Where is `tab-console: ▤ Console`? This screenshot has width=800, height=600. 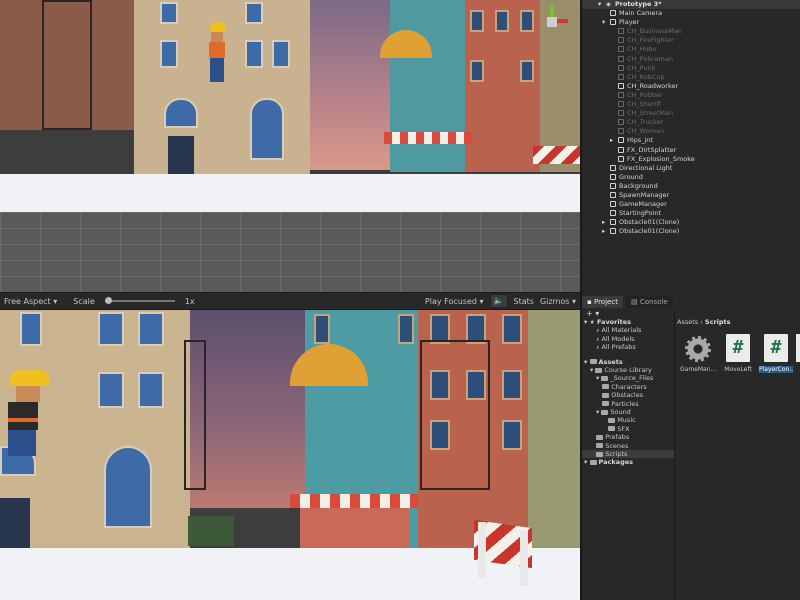 tab-console: ▤ Console is located at coordinates (649, 302).